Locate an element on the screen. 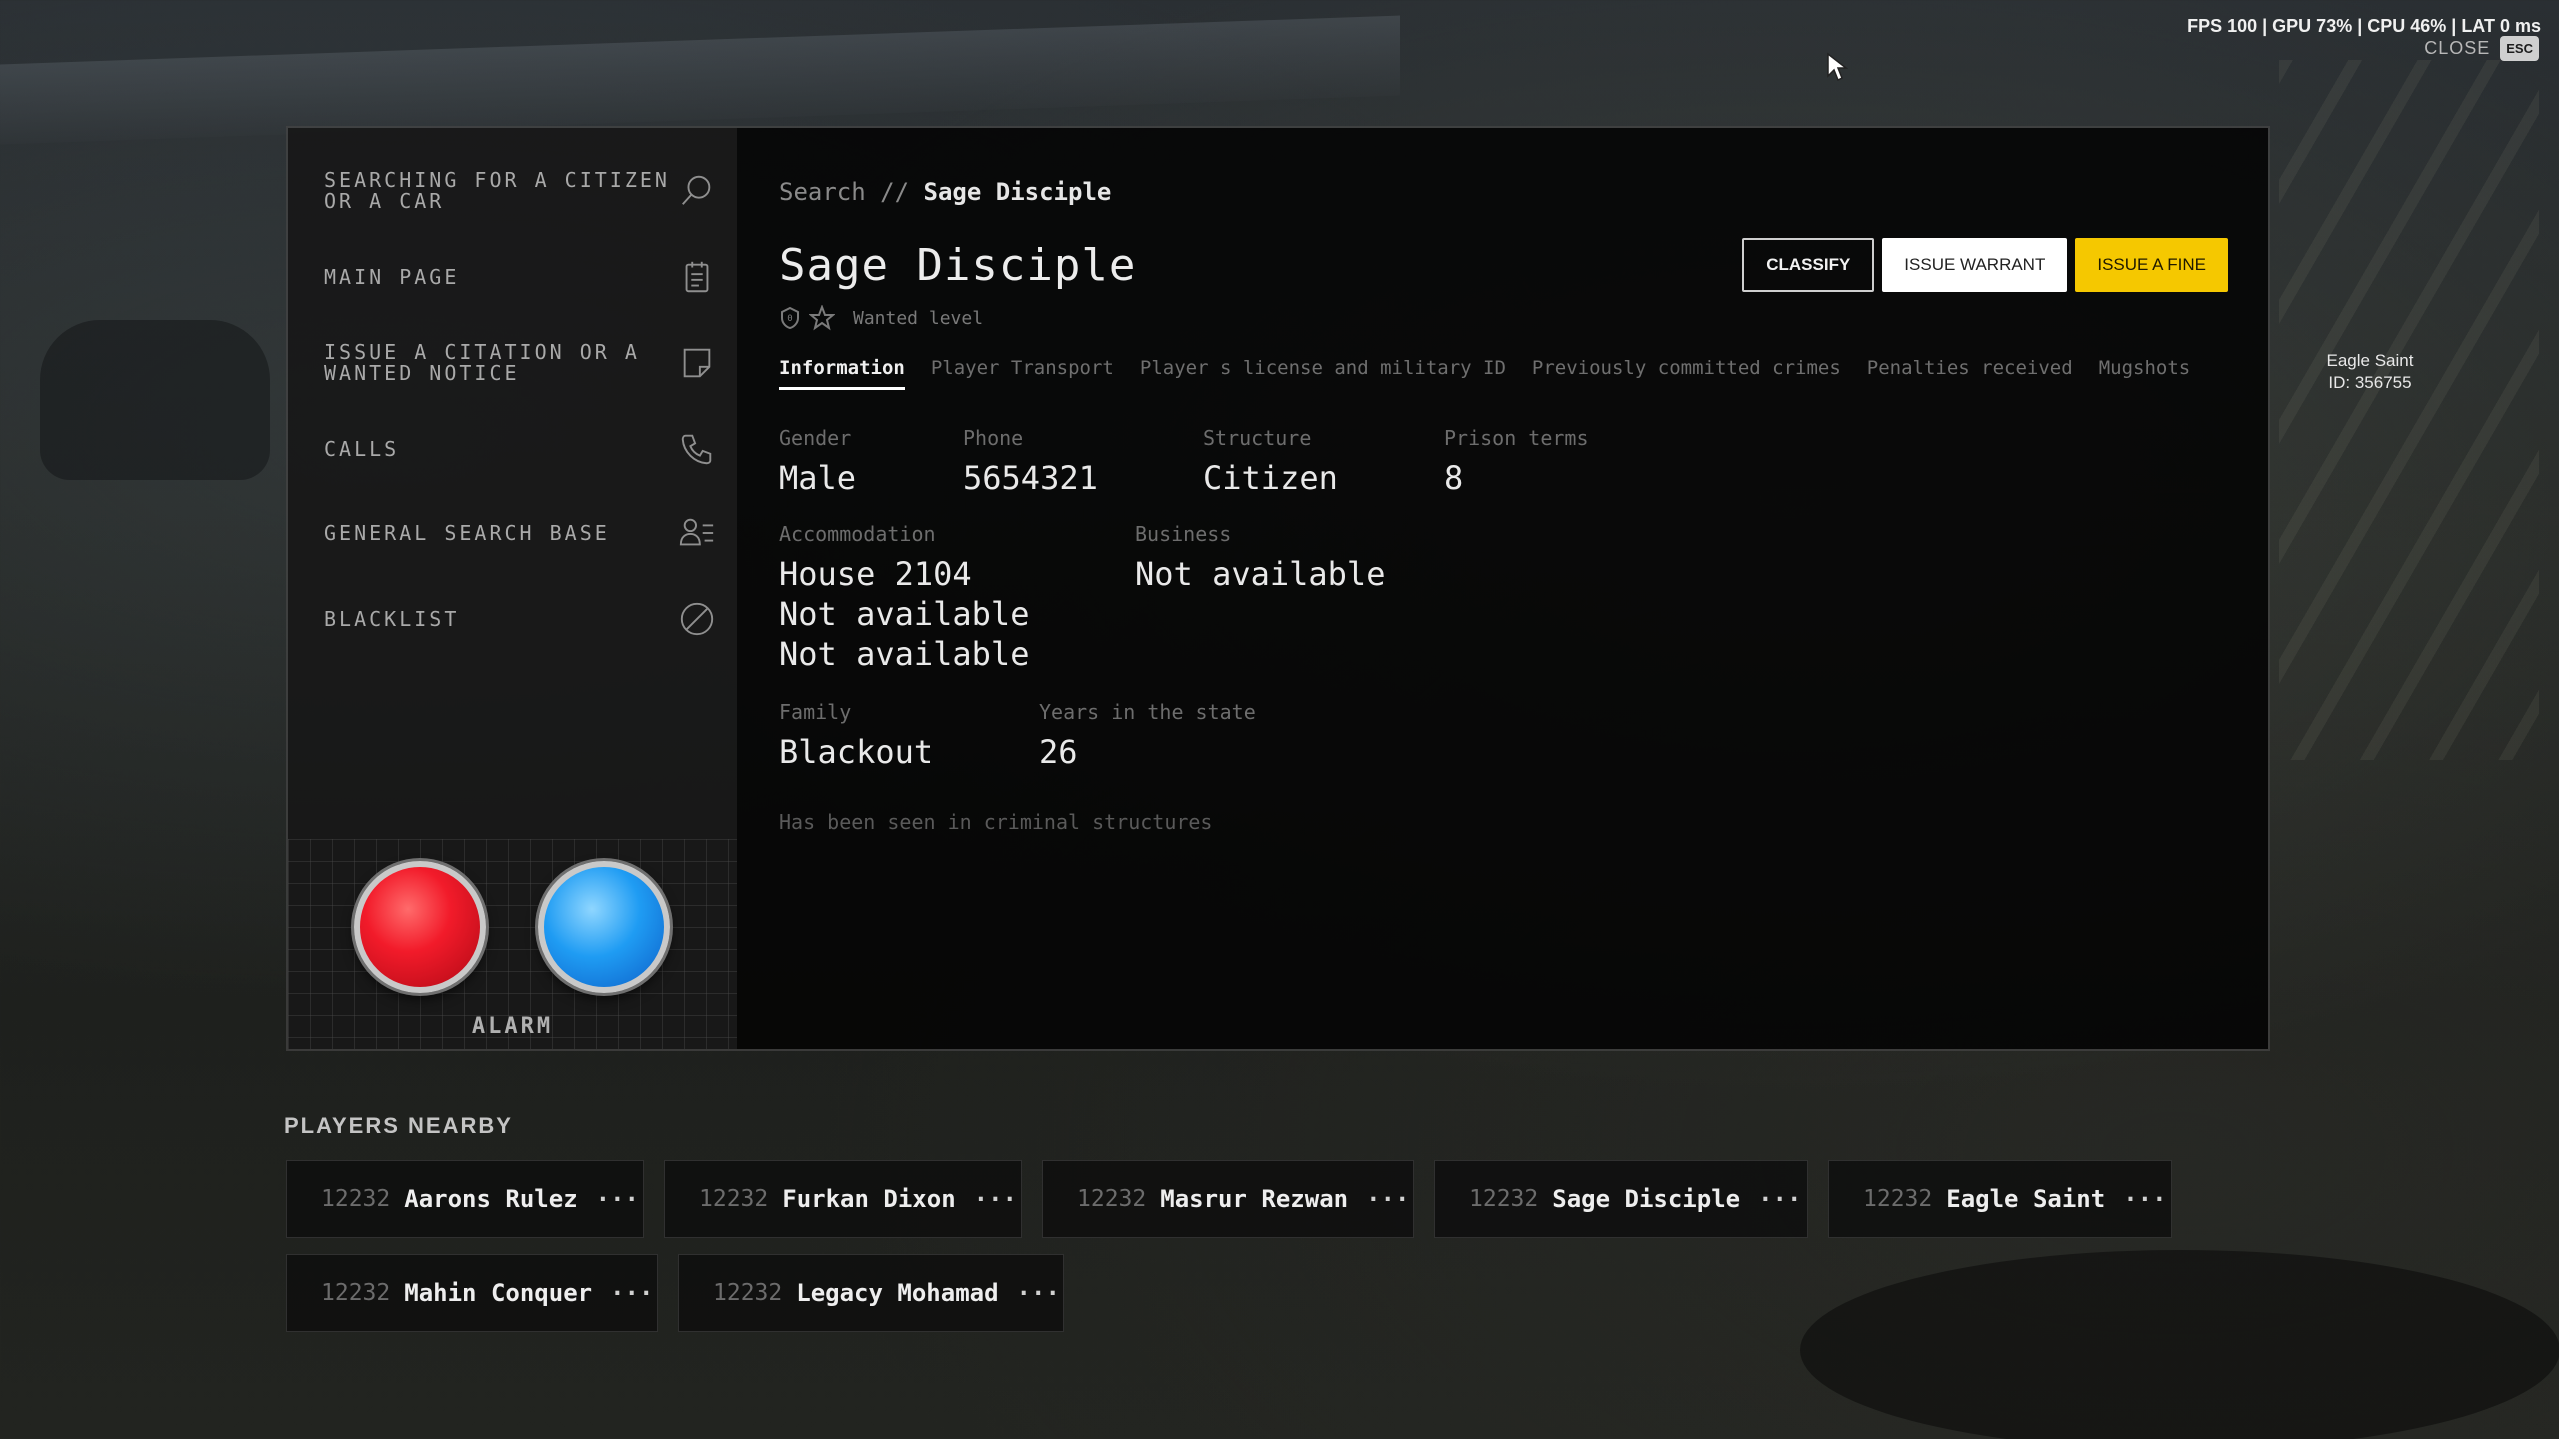  action-buttons: CLASSIFY ISSUE WARRANT ISSUE A FINE is located at coordinates (1985, 265).